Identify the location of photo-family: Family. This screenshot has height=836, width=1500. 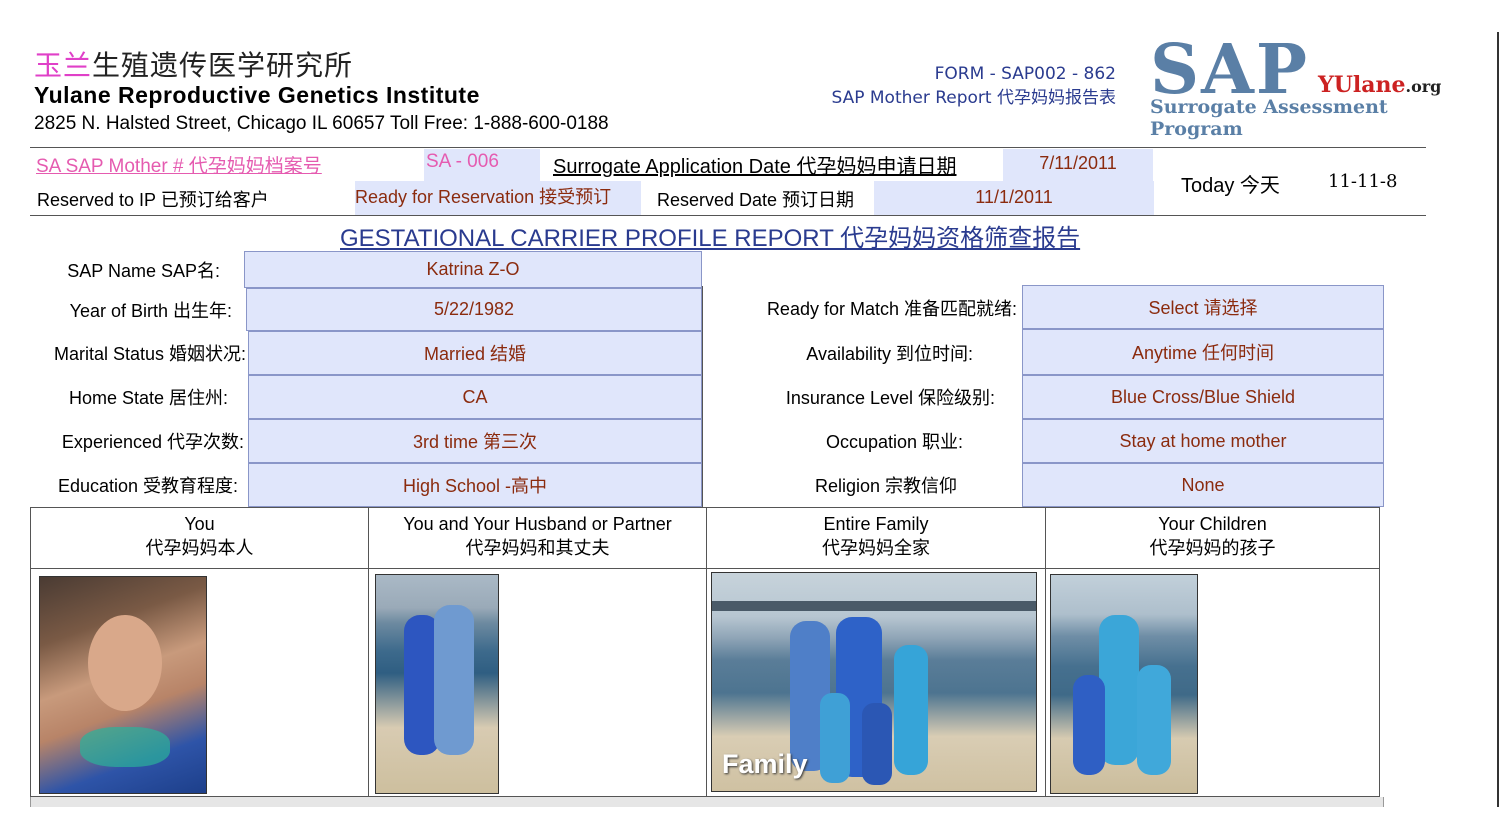
(874, 682).